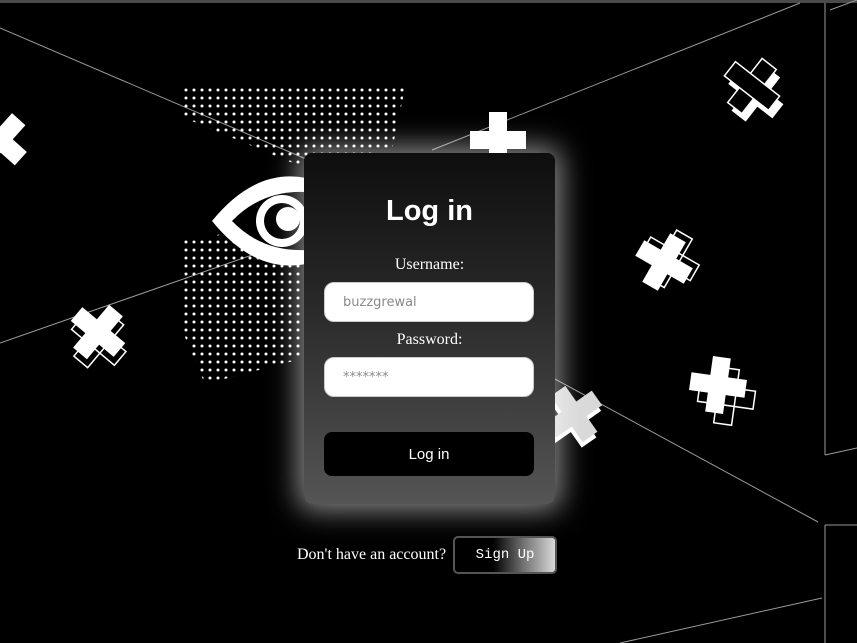 This screenshot has width=857, height=643. Describe the element at coordinates (429, 377) in the screenshot. I see `password-input` at that location.